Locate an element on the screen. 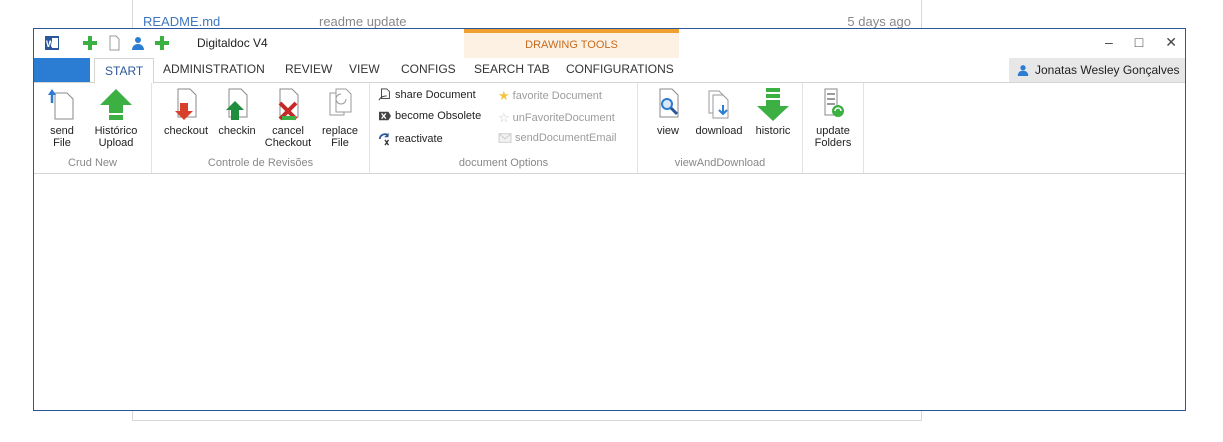  checkin-label: checkin is located at coordinates (237, 131).